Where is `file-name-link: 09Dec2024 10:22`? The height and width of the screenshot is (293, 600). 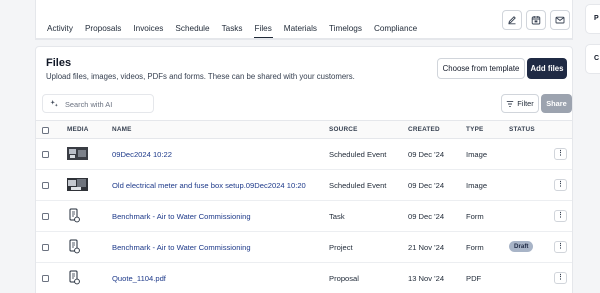 file-name-link: 09Dec2024 10:22 is located at coordinates (142, 154).